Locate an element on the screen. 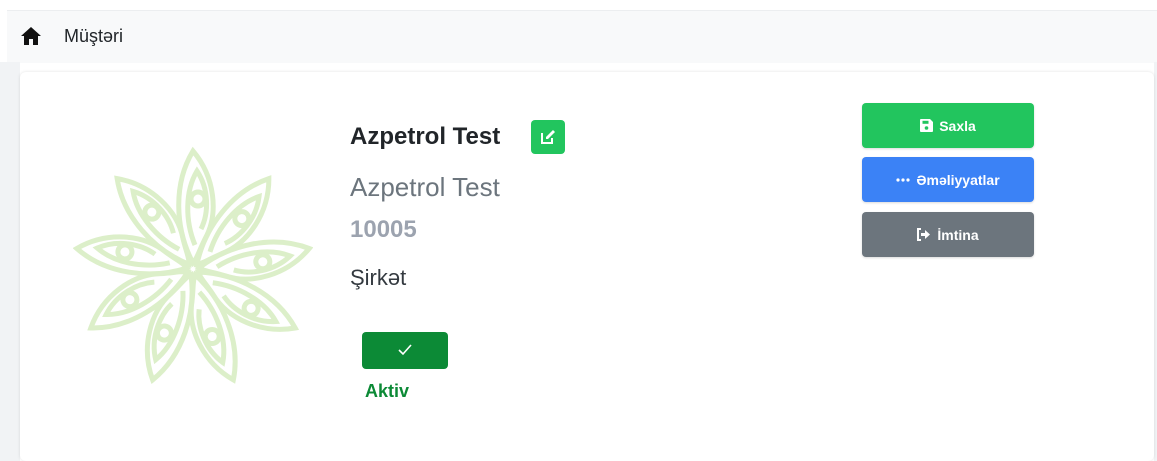  operations-button-label: Əməliyyatlar is located at coordinates (958, 179).